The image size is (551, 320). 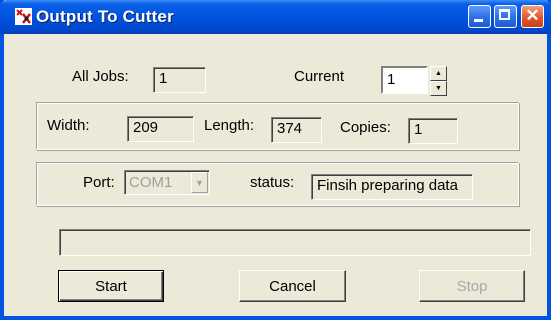 I want to click on close-button: ✕, so click(x=532, y=16).